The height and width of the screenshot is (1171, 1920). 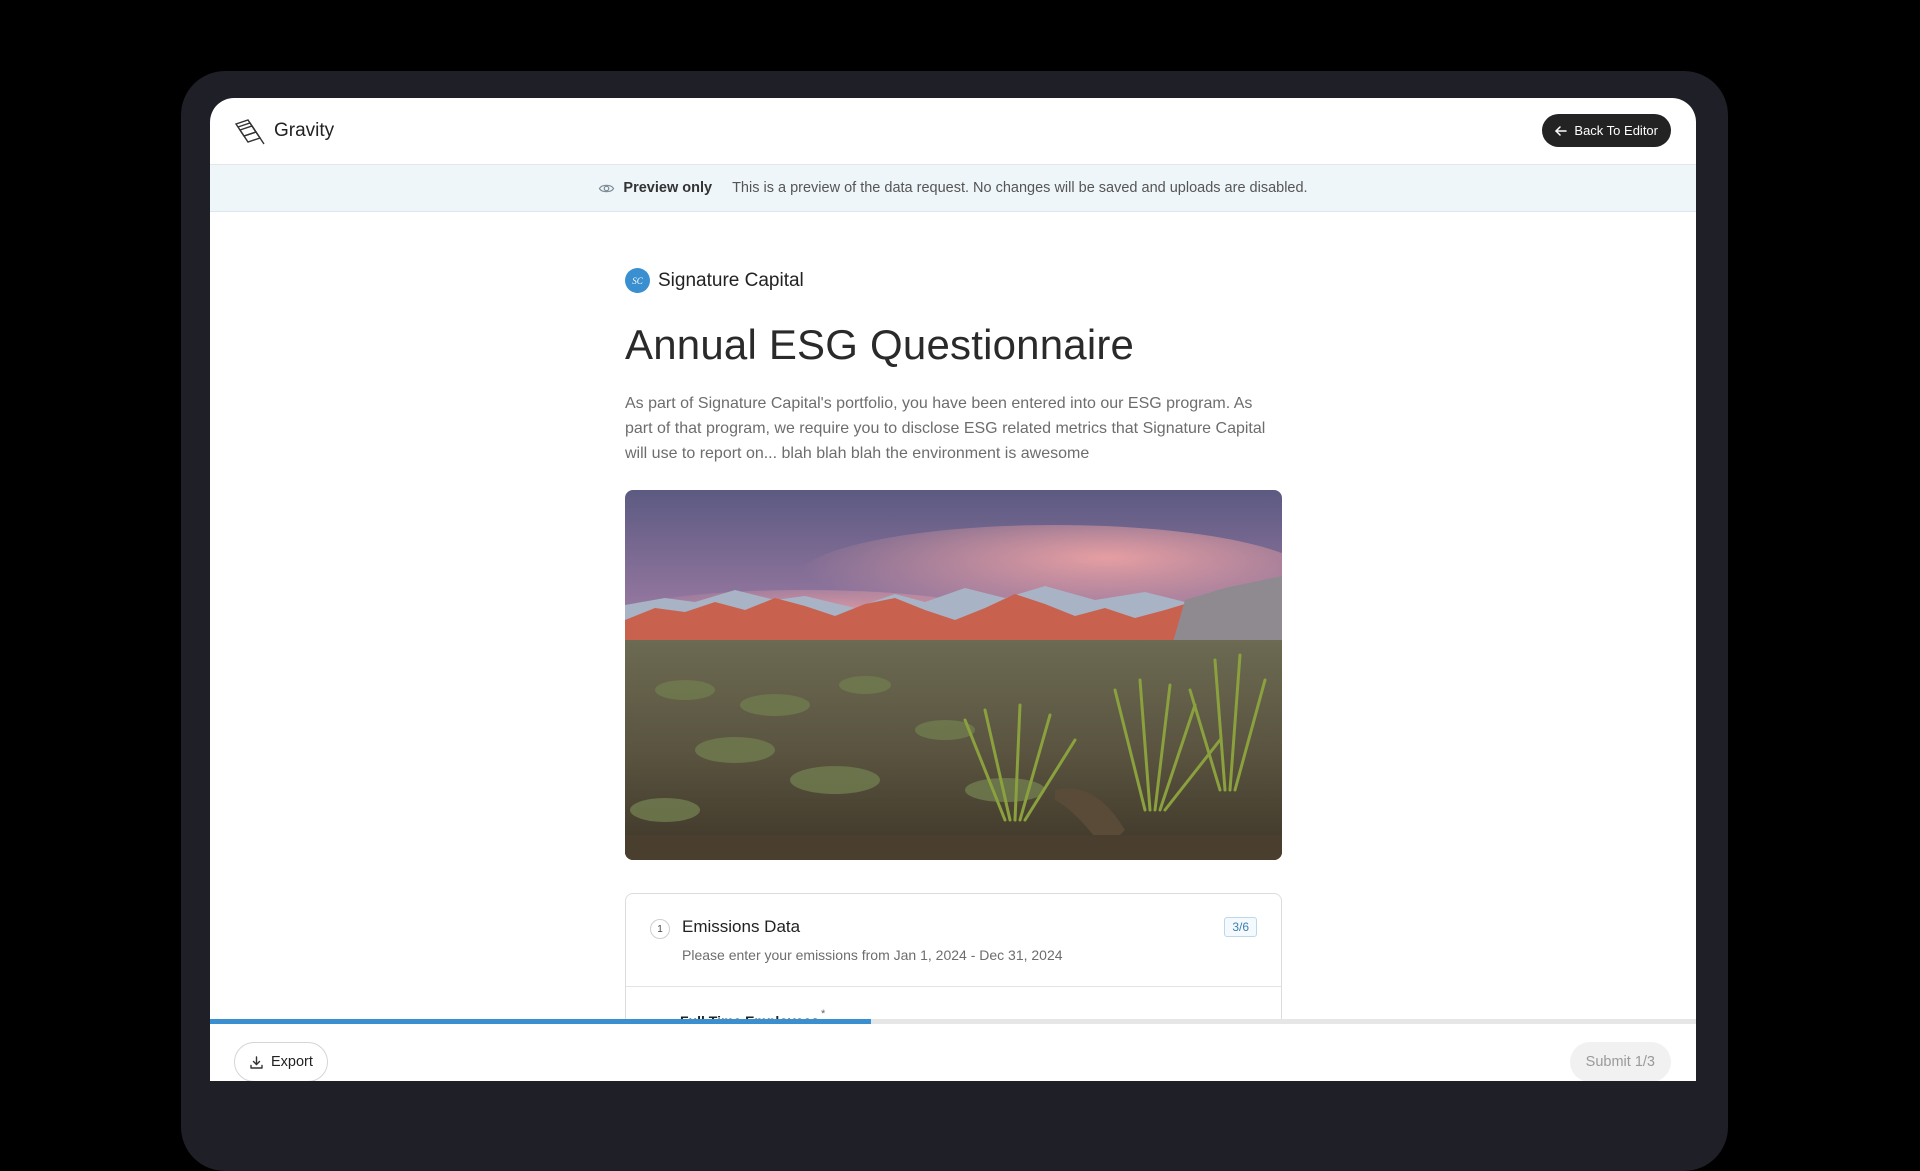 I want to click on gravity-logo-icon, so click(x=249, y=132).